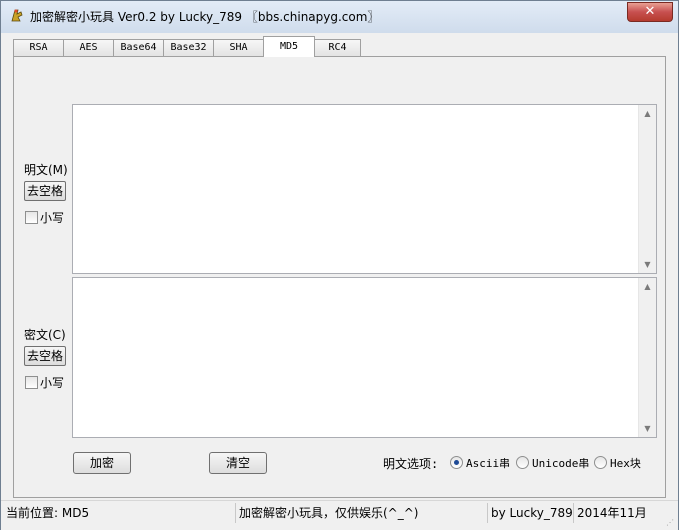 This screenshot has width=679, height=530. I want to click on radio-ascii: Ascii串, so click(480, 463).